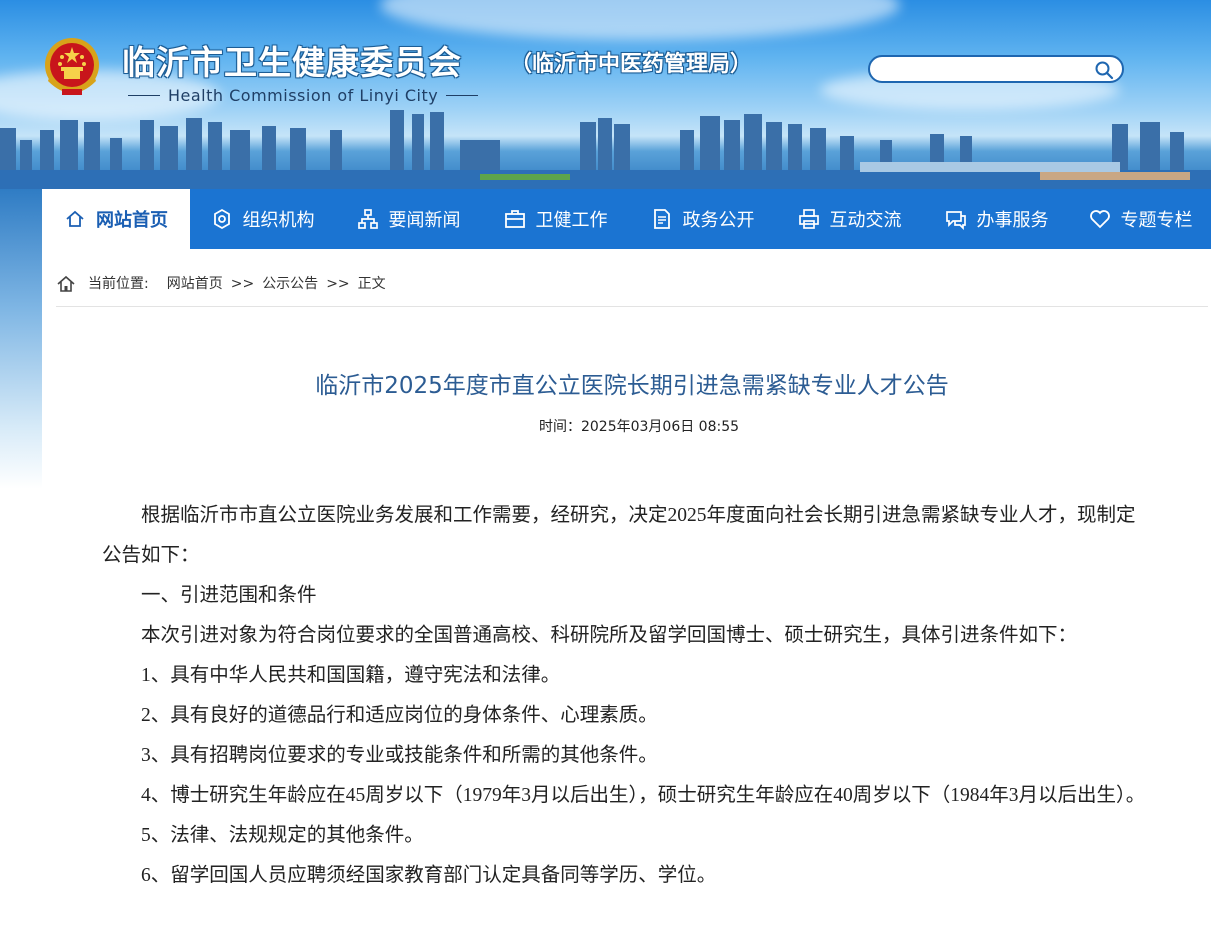 Image resolution: width=1211 pixels, height=939 pixels. What do you see at coordinates (718, 220) in the screenshot?
I see `nav-item-label: 政务公开` at bounding box center [718, 220].